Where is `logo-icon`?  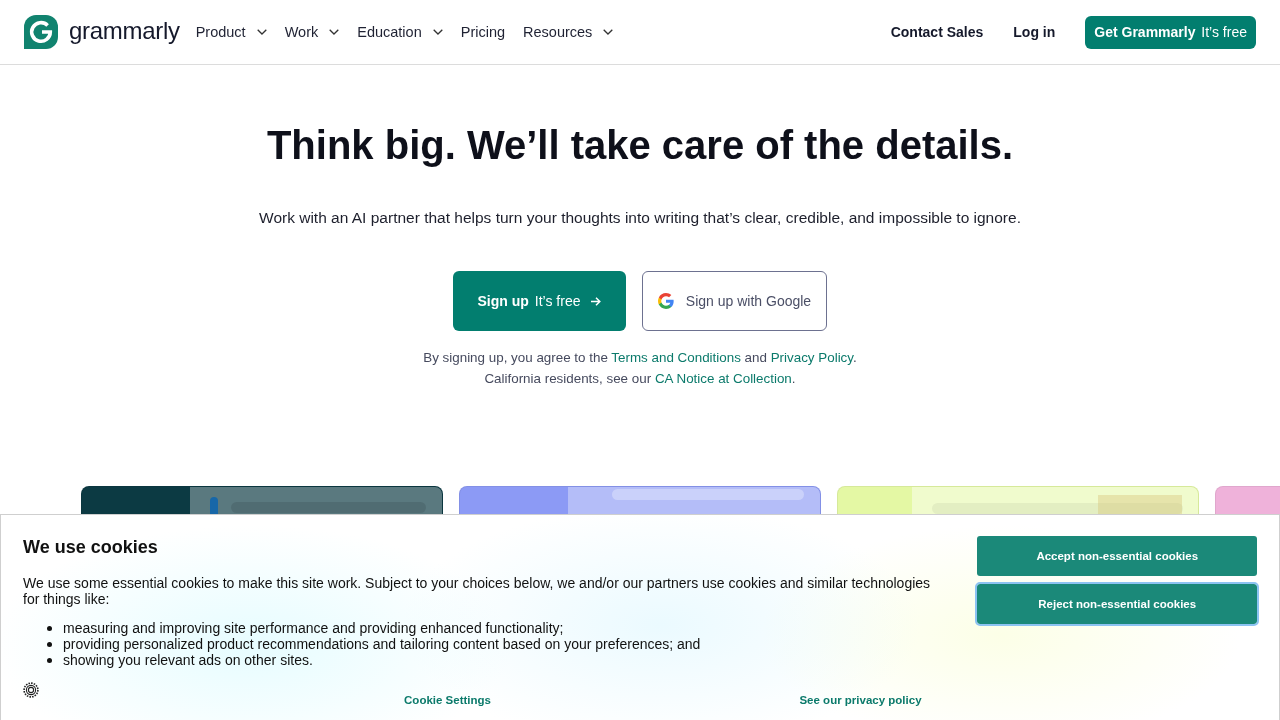 logo-icon is located at coordinates (41, 32).